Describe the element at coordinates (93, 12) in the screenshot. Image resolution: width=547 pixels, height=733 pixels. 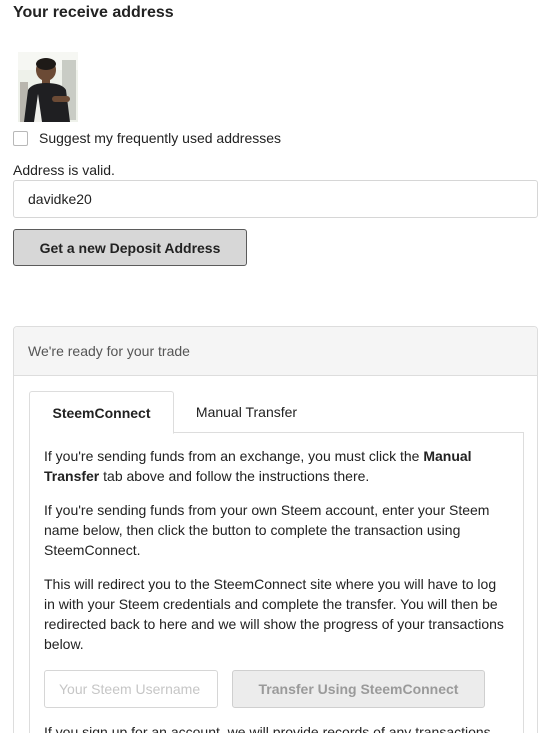
I see `receive-address-title: Your receive address` at that location.